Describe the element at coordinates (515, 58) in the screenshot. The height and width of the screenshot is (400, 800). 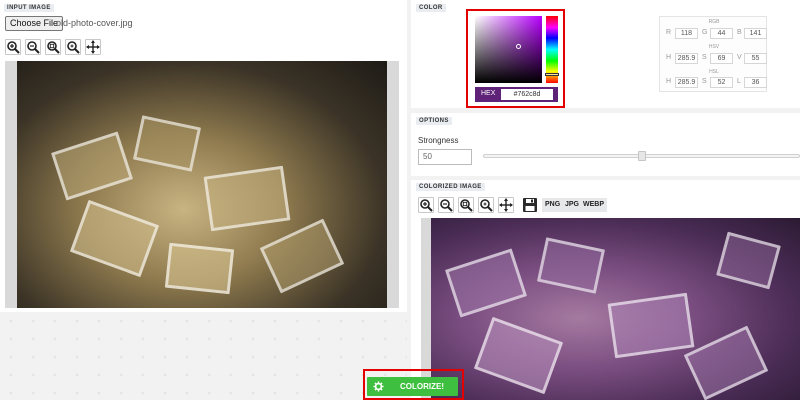
I see `color-picker-highlight` at that location.